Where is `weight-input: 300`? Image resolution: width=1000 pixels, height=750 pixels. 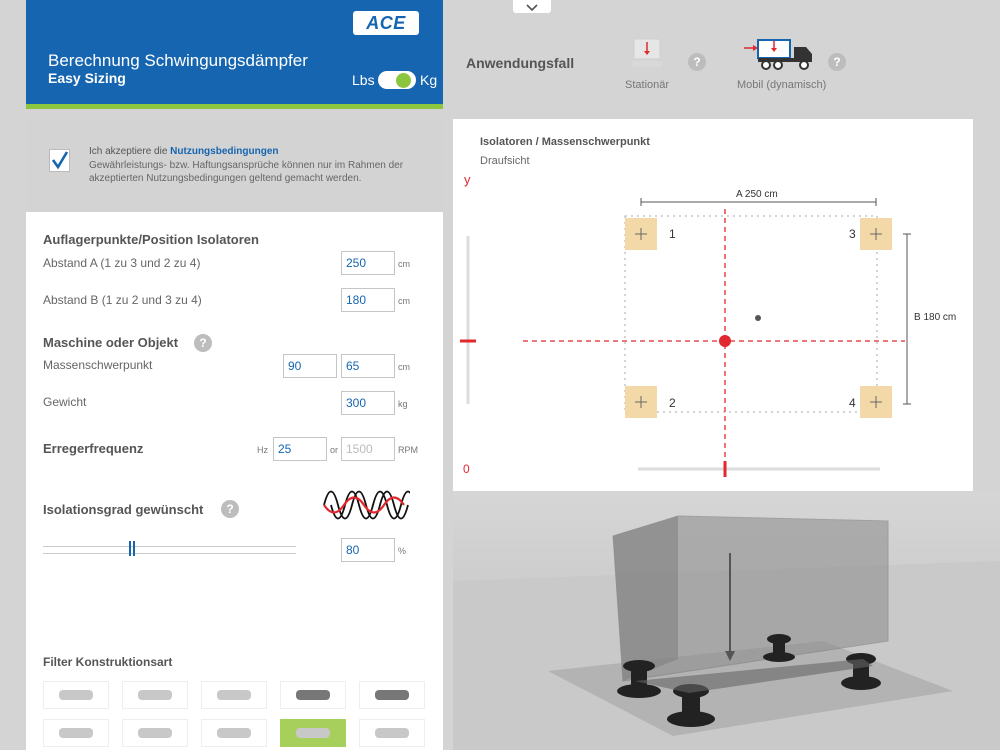 weight-input: 300 is located at coordinates (368, 403).